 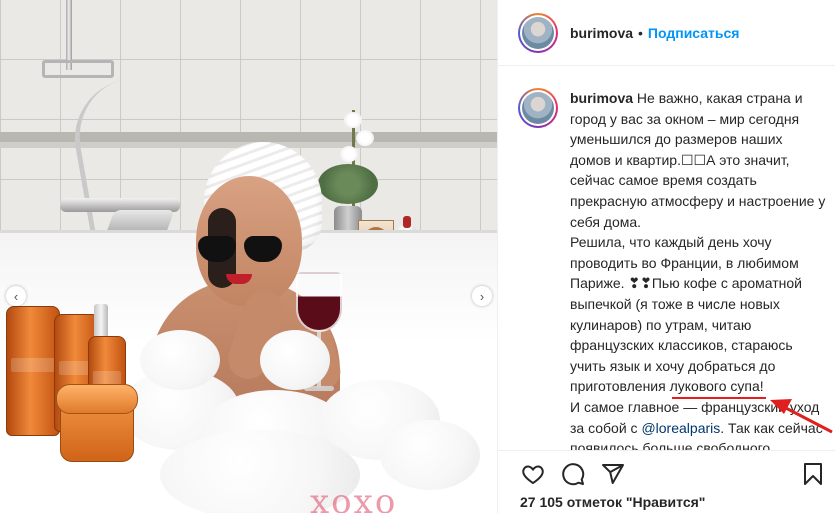 I want to click on xoxo-watermark: xoxo, so click(x=354, y=497).